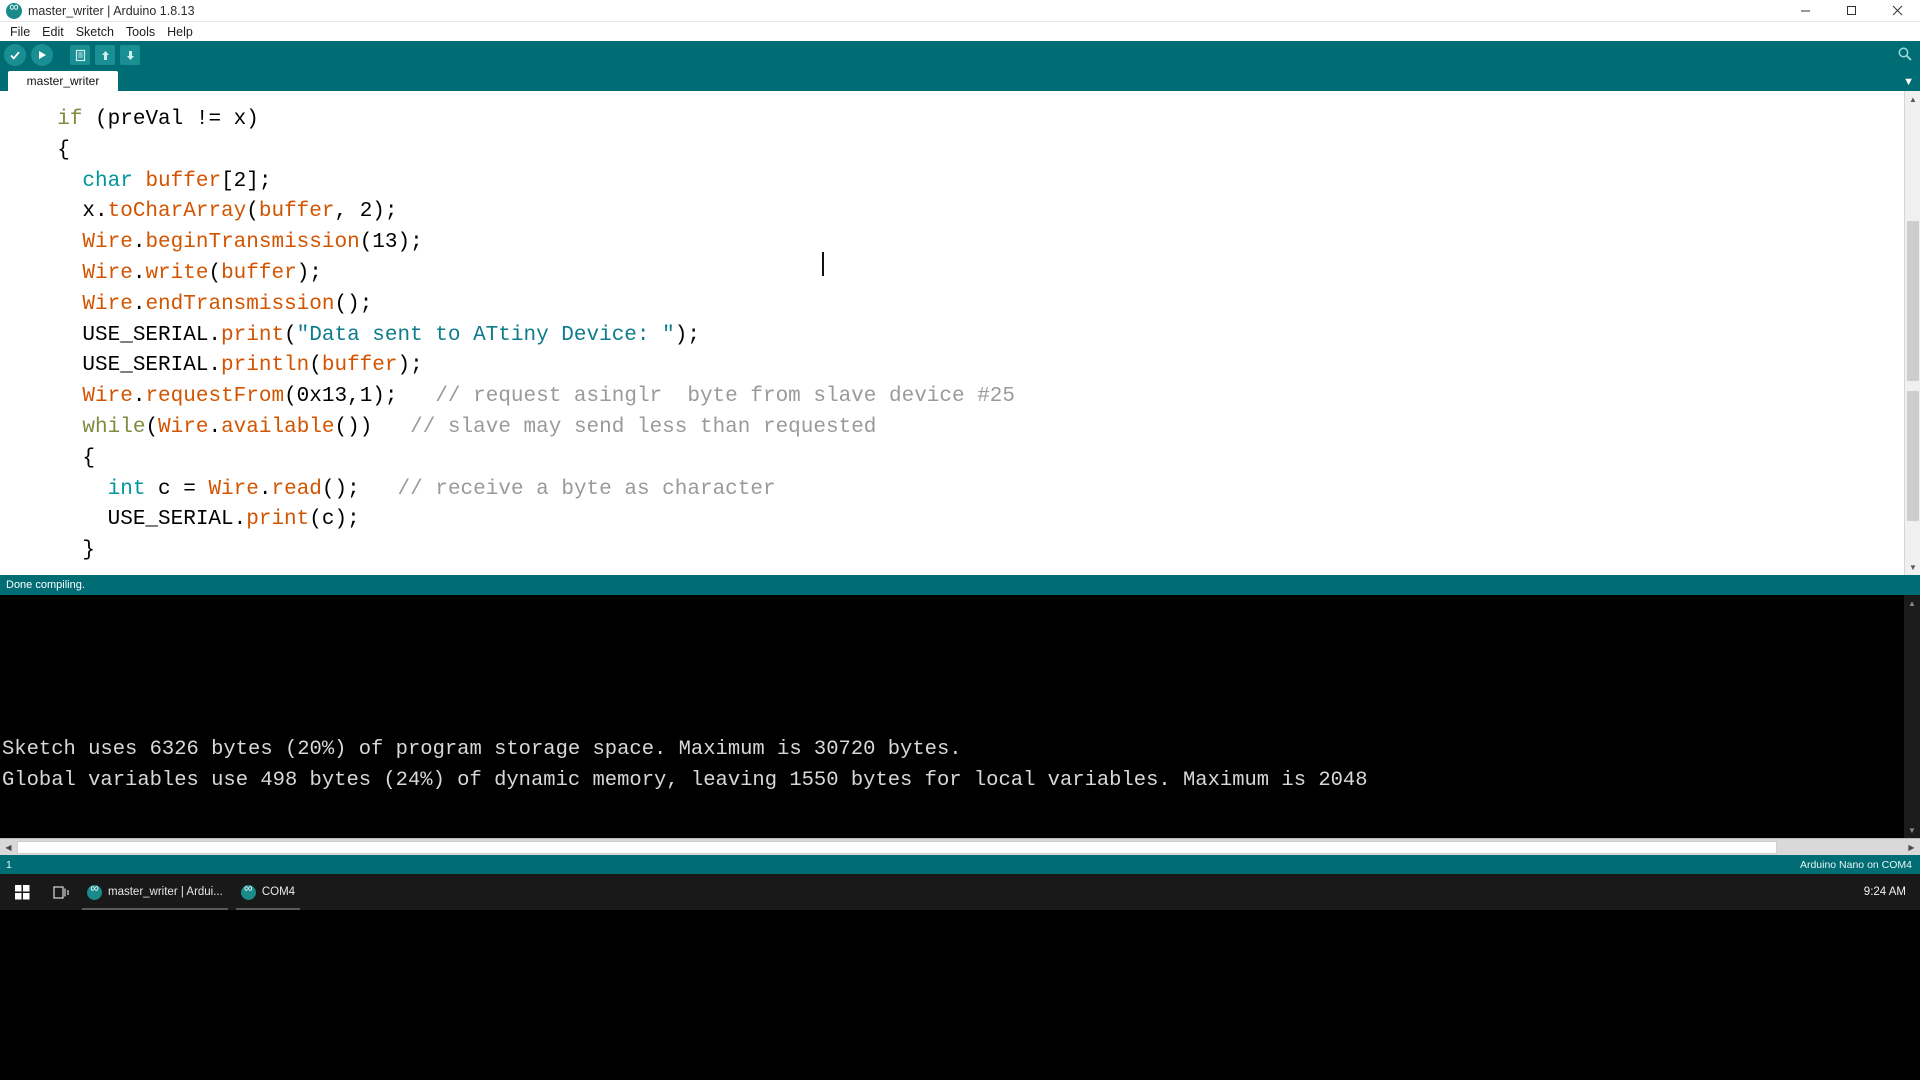 This screenshot has height=1080, width=1920. I want to click on console-spacer, so click(952, 664).